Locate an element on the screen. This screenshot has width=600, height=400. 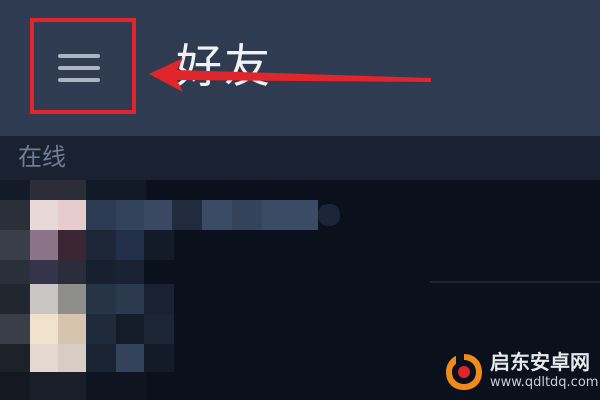
list-divider is located at coordinates (515, 282).